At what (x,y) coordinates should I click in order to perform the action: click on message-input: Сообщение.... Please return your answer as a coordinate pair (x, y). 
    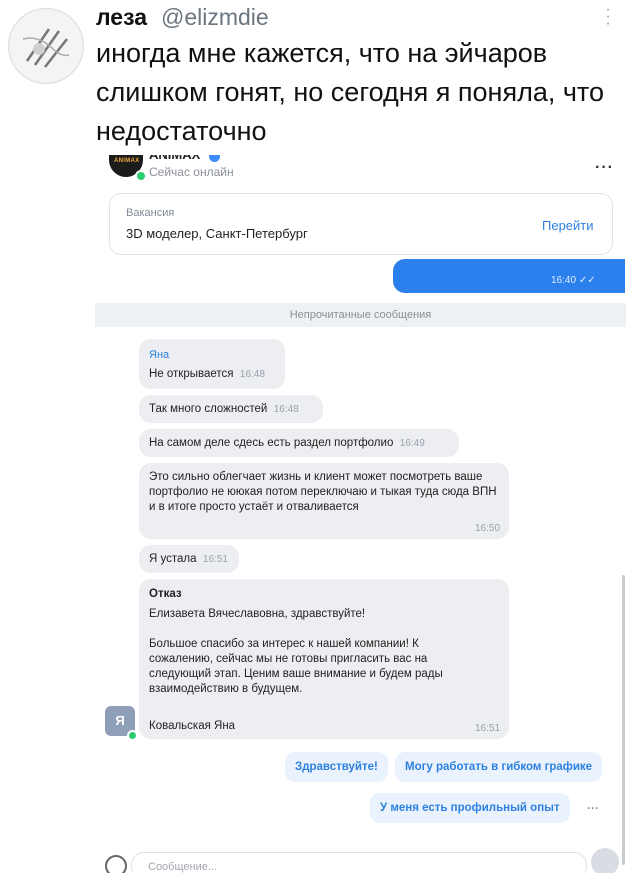
    Looking at the image, I should click on (359, 862).